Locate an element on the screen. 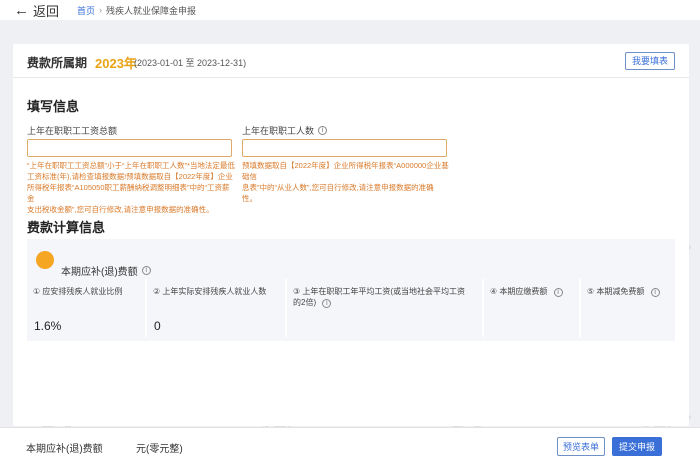 This screenshot has height=465, width=700. staff-label-text: 上年在职职工人数 is located at coordinates (278, 131).